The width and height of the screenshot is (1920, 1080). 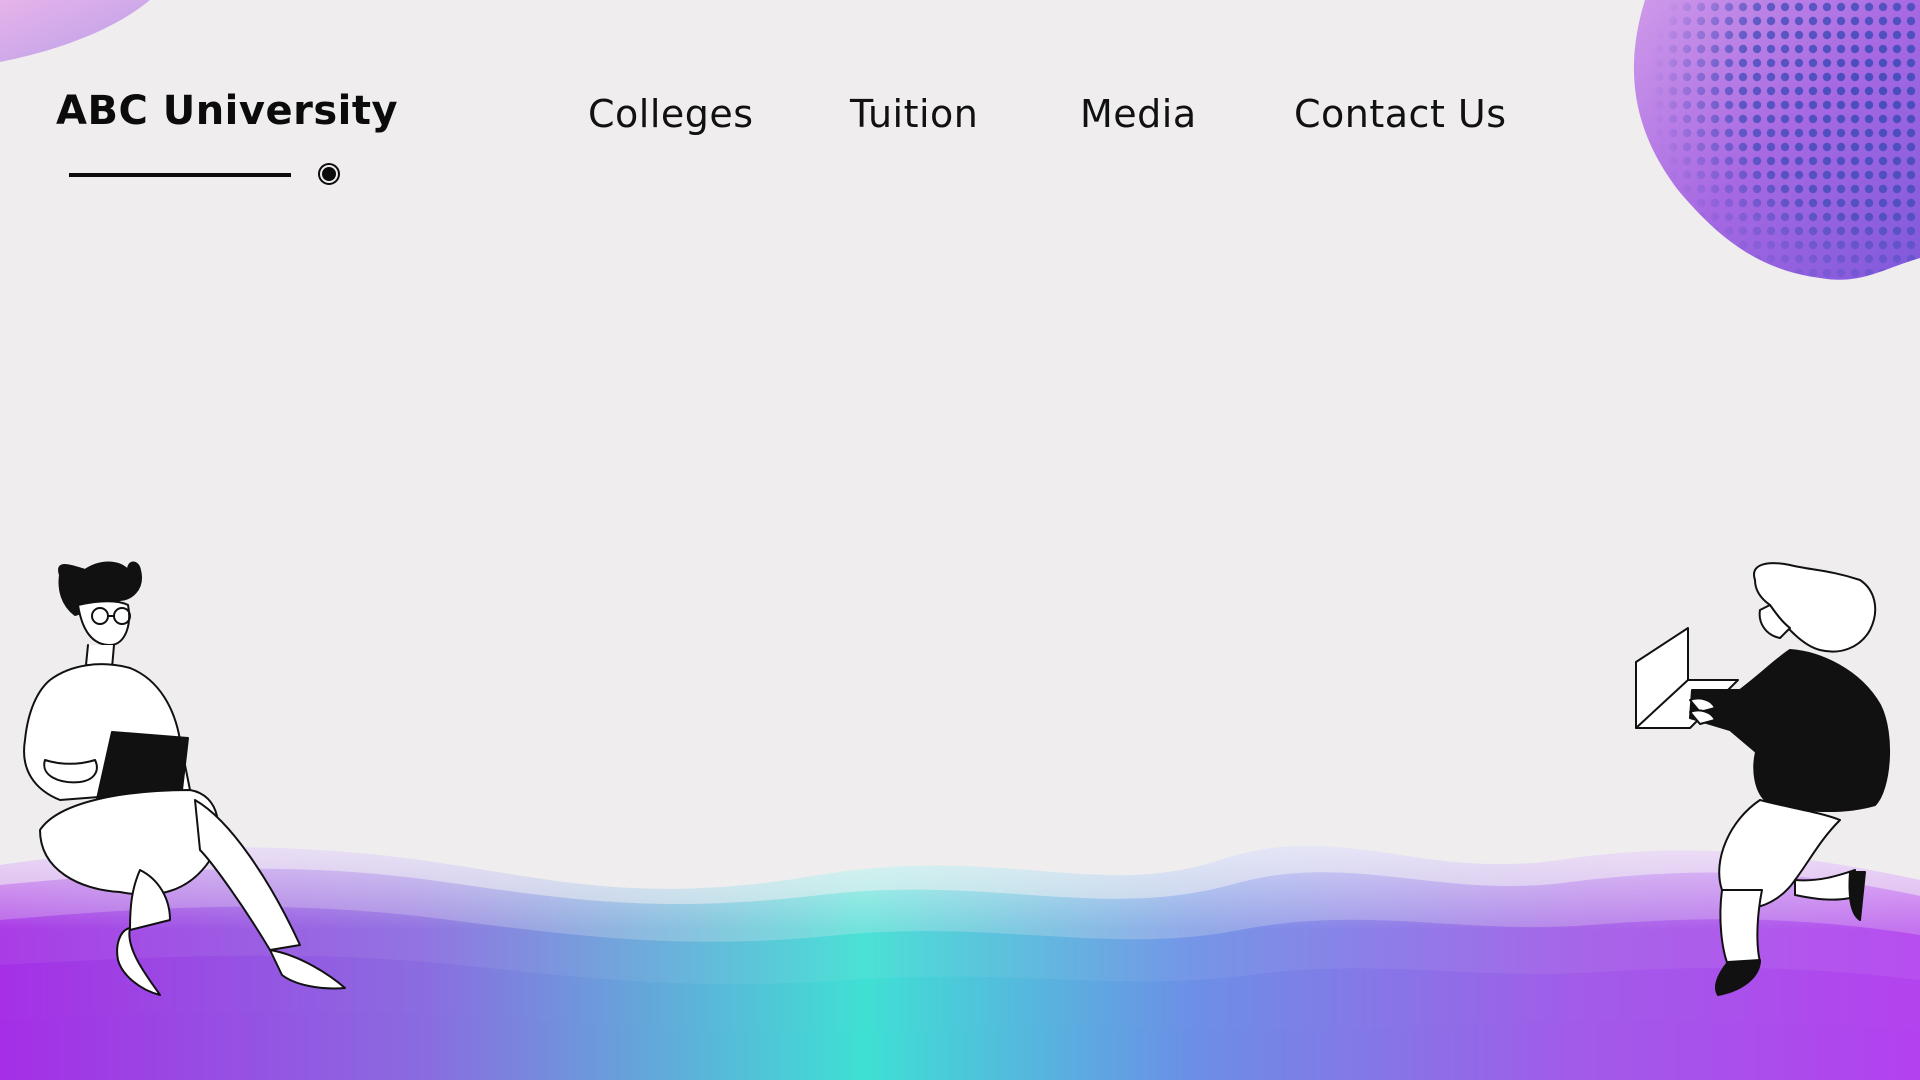 I want to click on brand-logo-text: ABC University, so click(x=227, y=111).